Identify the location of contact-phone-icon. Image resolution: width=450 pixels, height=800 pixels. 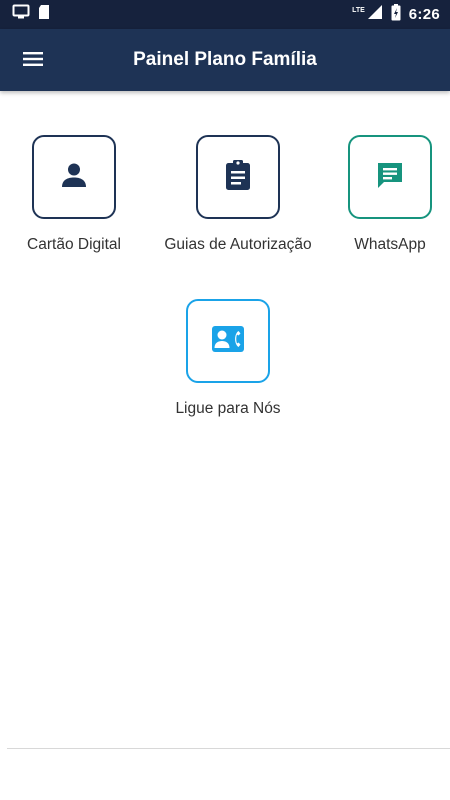
(228, 341).